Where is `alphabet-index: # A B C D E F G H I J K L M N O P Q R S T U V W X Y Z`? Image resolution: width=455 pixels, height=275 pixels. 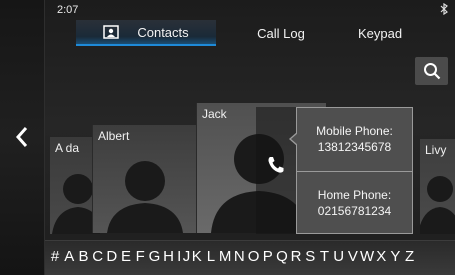
alphabet-index: # A B C D E F G H I J K L M N O P Q R S T U V W X Y Z is located at coordinates (232, 256).